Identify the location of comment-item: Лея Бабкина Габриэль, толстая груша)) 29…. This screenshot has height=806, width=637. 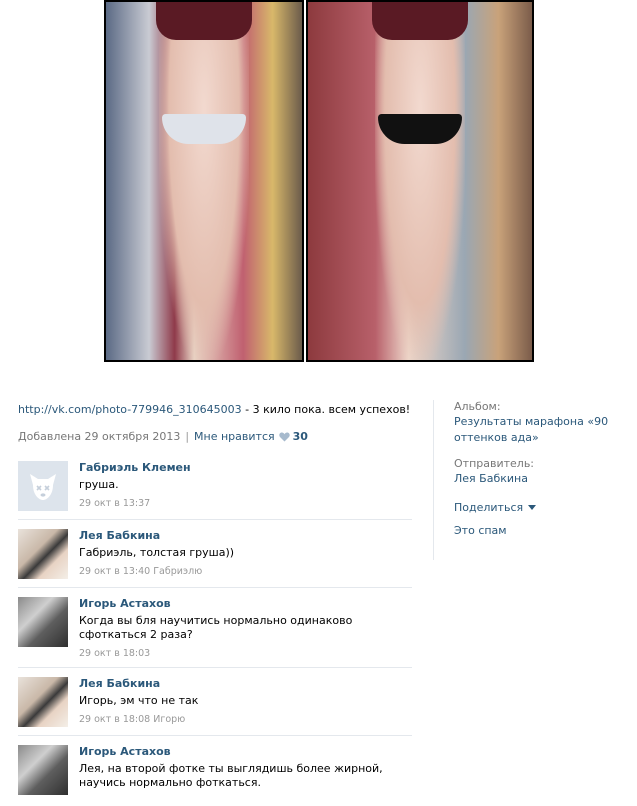
(215, 555).